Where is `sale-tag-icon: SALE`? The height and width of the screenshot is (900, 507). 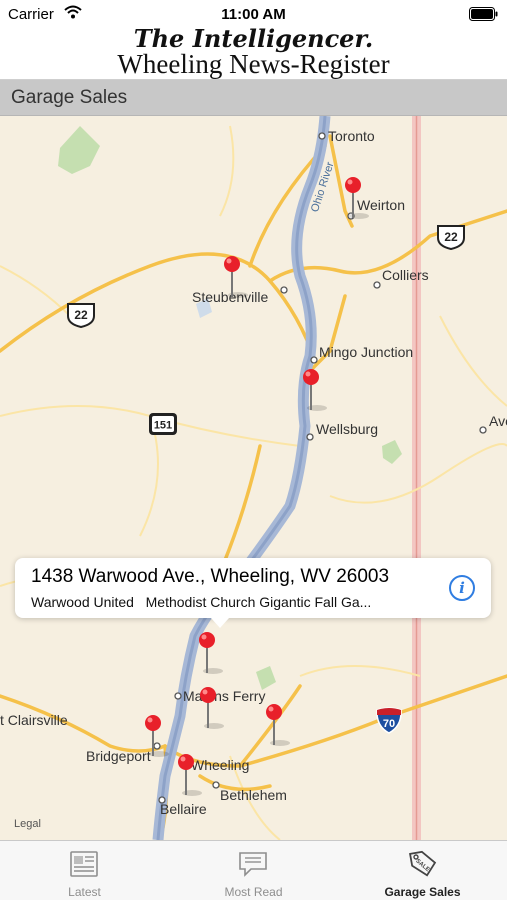 sale-tag-icon: SALE is located at coordinates (422, 866).